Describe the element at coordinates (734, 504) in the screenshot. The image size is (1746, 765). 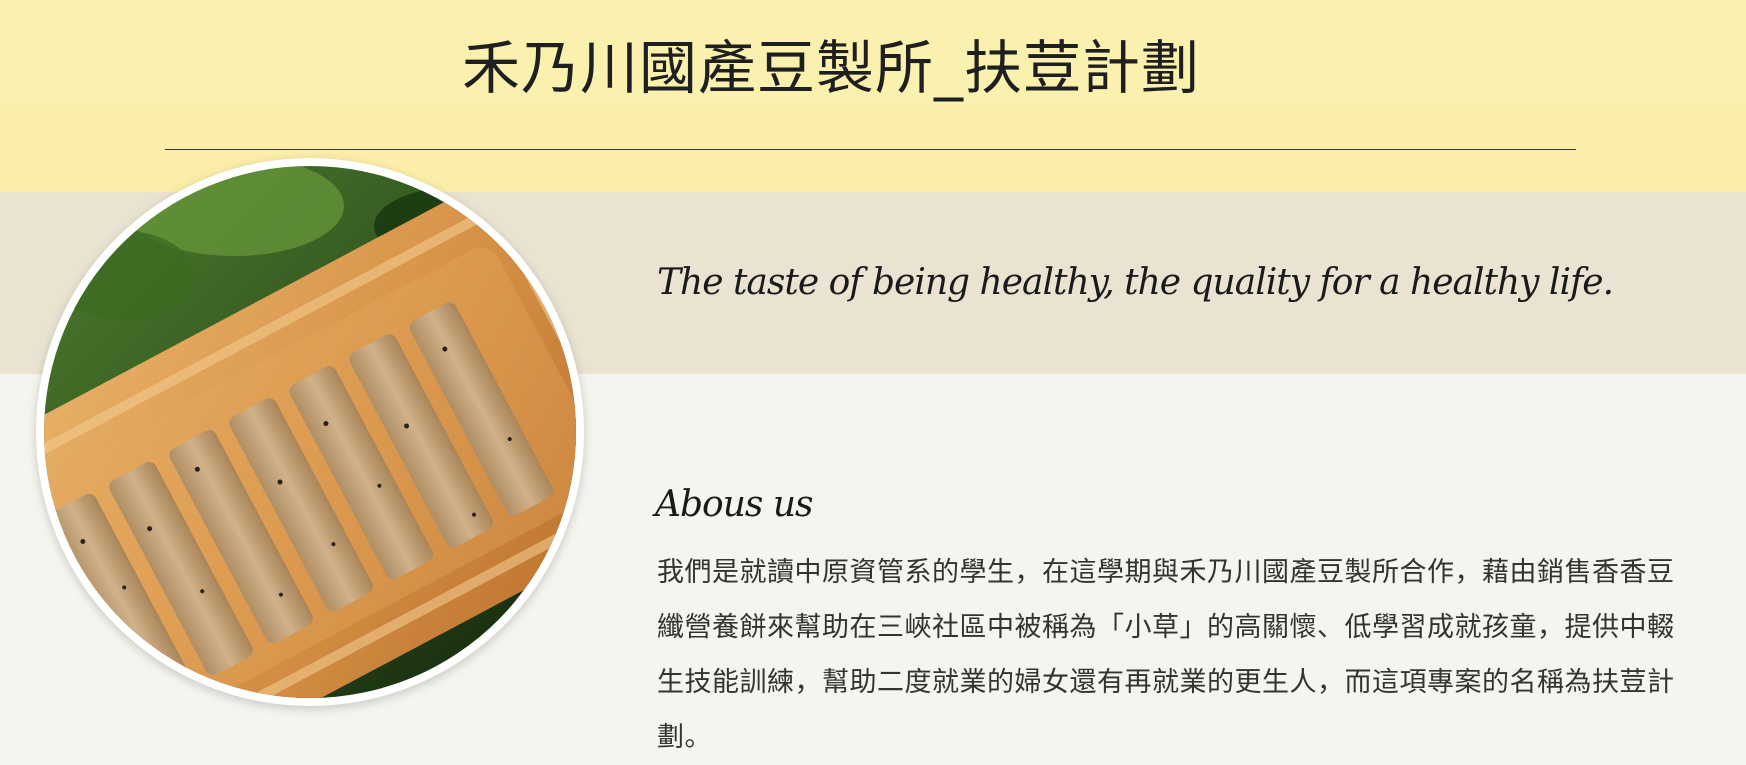
I see `about-heading: Abous us` at that location.